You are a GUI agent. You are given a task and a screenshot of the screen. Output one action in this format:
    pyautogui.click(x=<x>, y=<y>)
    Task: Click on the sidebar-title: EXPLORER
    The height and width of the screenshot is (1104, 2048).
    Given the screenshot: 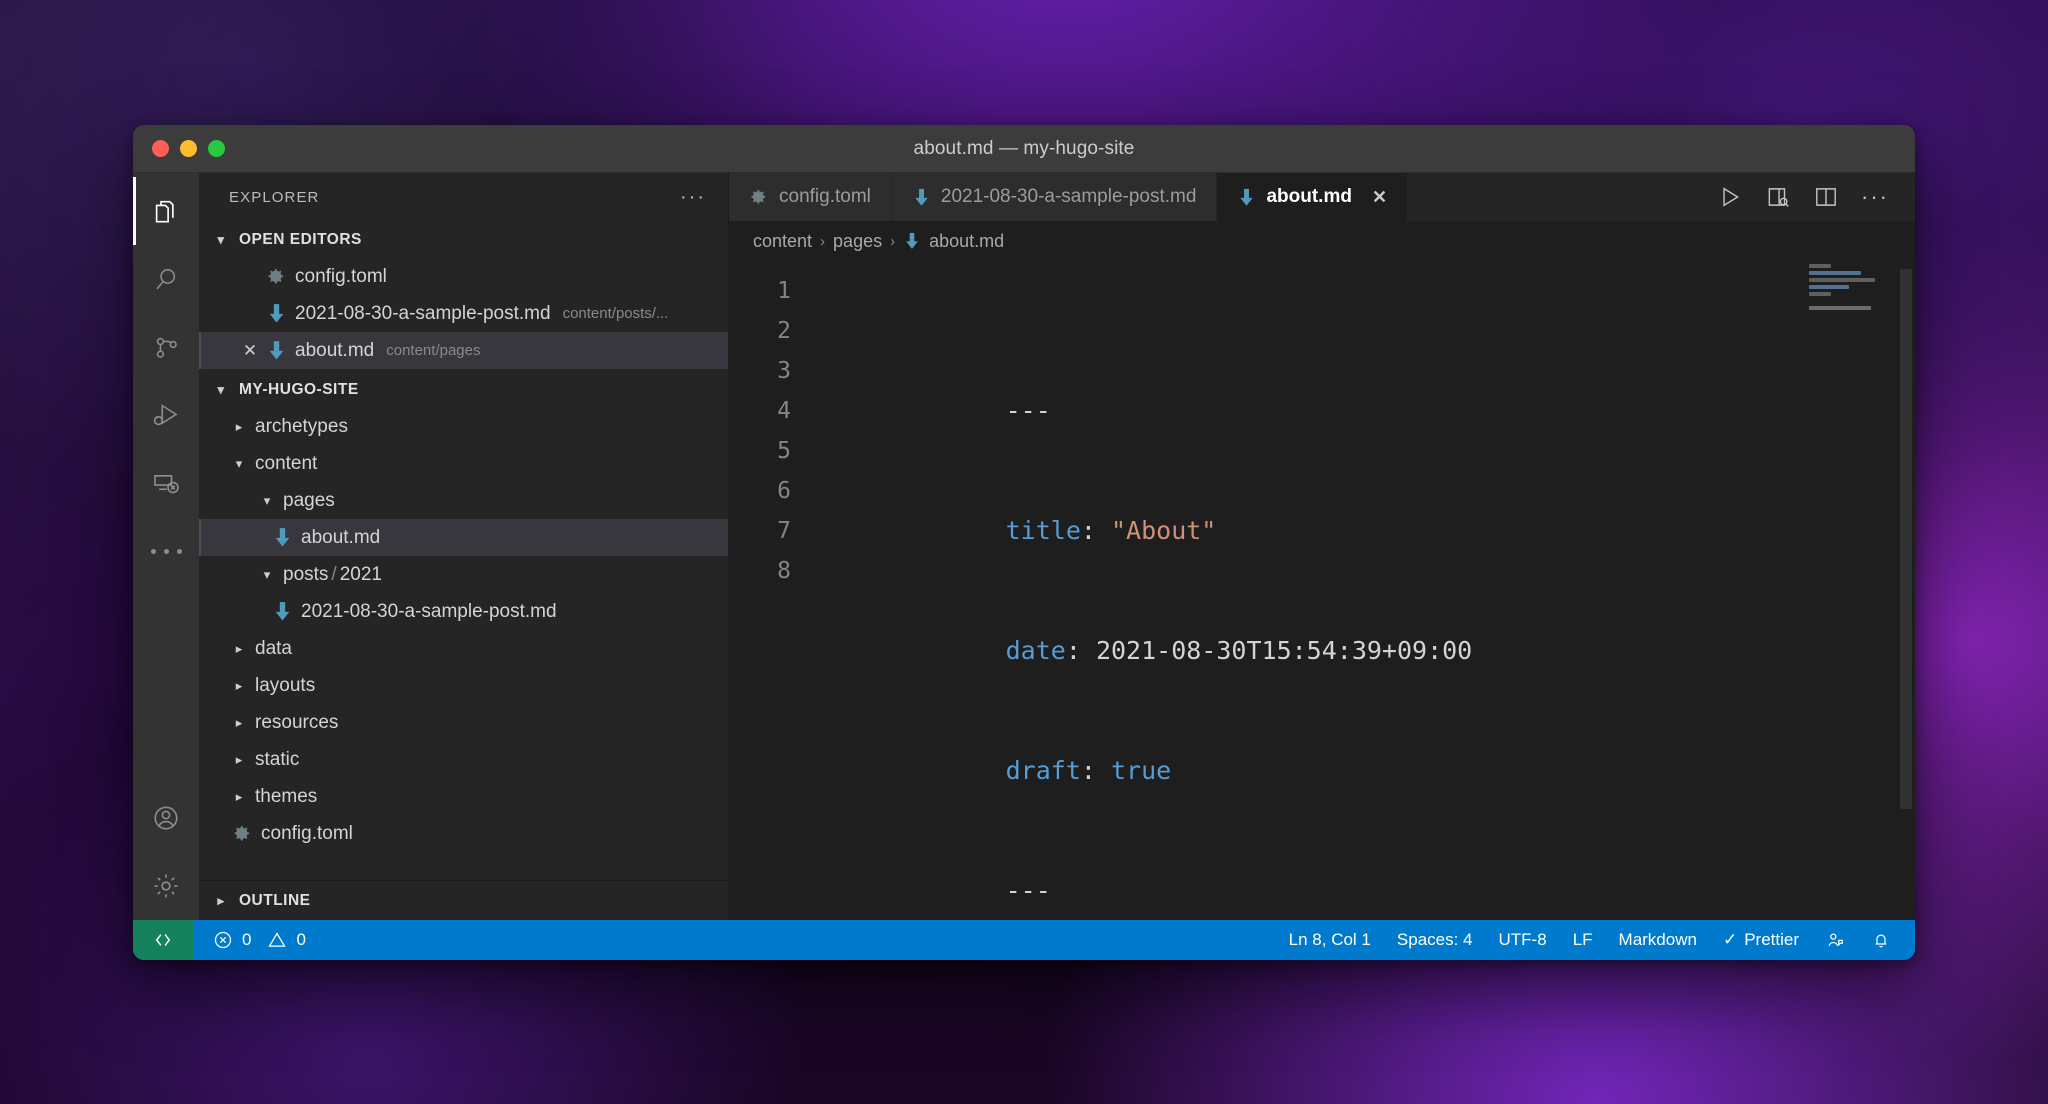 What is the action you would take?
    pyautogui.click(x=274, y=197)
    